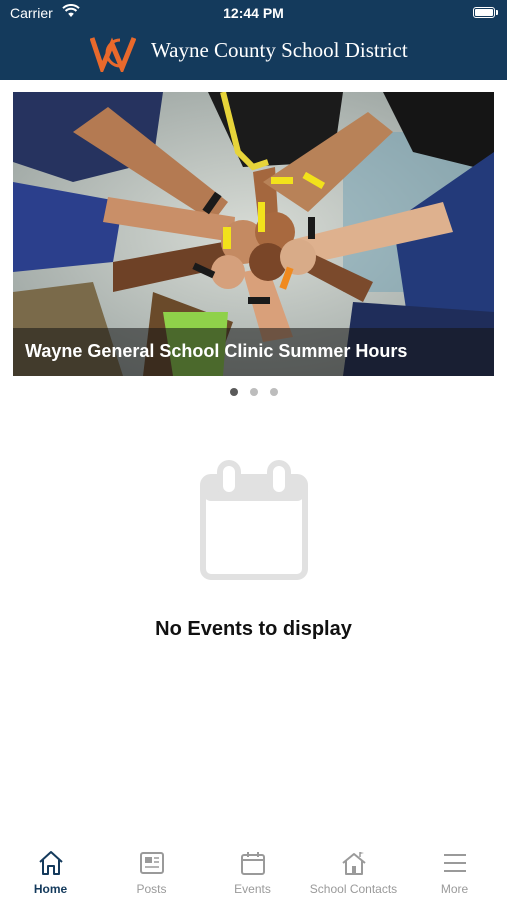  Describe the element at coordinates (454, 863) in the screenshot. I see `menu-icon` at that location.